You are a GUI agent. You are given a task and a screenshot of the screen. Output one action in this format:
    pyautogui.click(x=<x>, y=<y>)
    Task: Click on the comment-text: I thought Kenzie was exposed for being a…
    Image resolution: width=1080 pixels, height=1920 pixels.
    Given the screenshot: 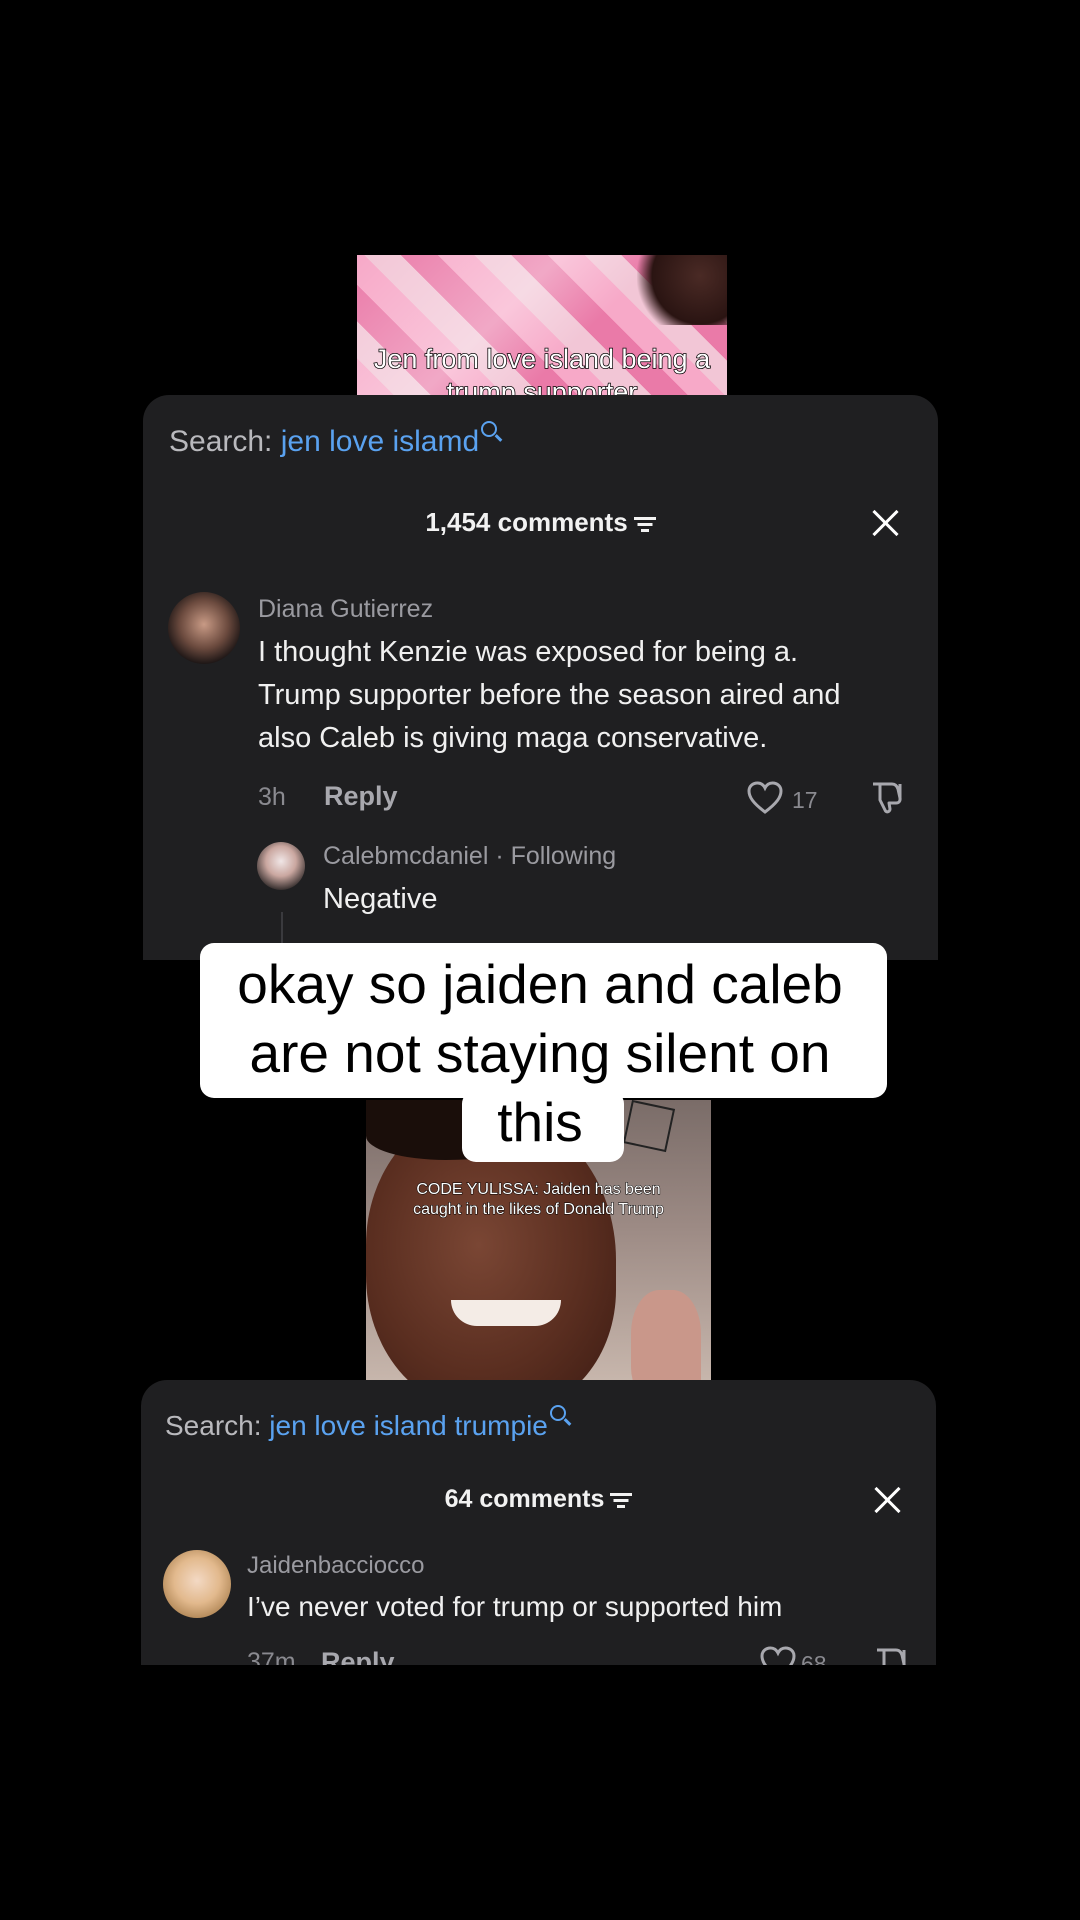 What is the action you would take?
    pyautogui.click(x=598, y=695)
    